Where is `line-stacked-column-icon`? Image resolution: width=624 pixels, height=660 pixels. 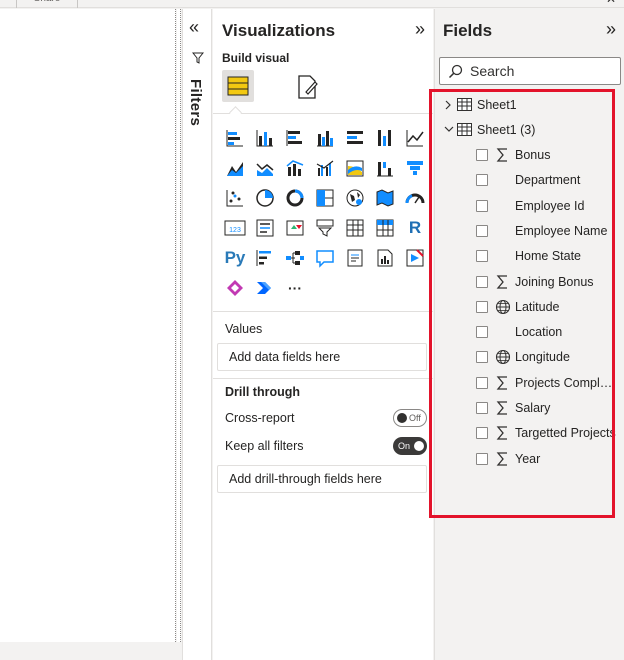 line-stacked-column-icon is located at coordinates (295, 168).